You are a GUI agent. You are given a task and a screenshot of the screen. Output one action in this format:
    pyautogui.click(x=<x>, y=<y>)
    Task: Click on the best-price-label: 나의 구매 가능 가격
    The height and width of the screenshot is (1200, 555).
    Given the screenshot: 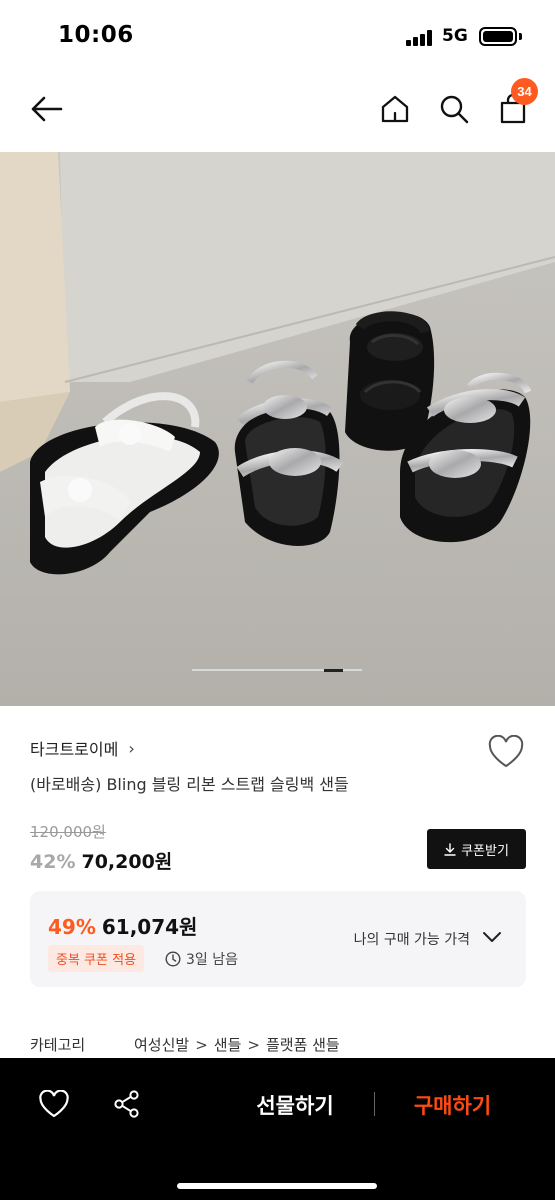 What is the action you would take?
    pyautogui.click(x=411, y=940)
    